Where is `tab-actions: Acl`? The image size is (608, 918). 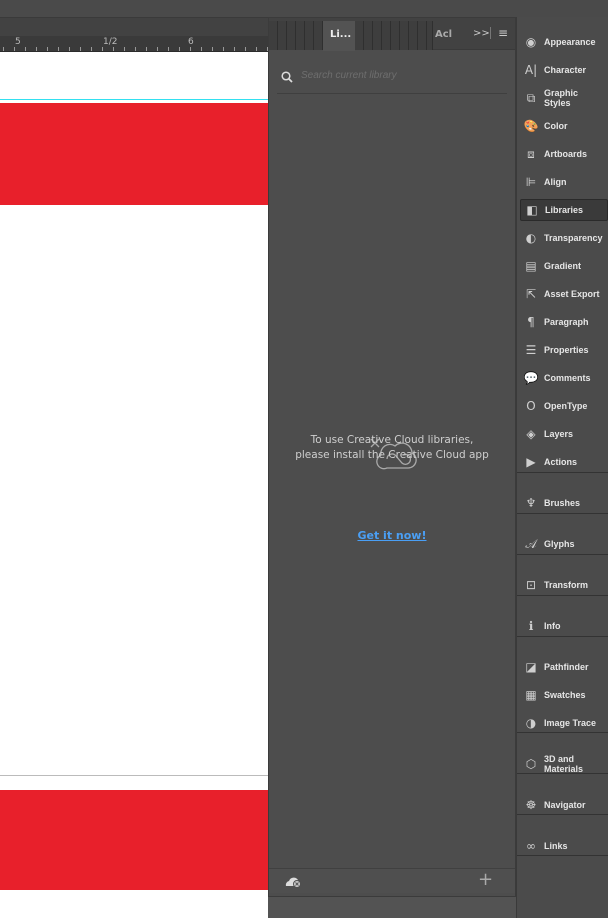 tab-actions: Acl is located at coordinates (443, 34).